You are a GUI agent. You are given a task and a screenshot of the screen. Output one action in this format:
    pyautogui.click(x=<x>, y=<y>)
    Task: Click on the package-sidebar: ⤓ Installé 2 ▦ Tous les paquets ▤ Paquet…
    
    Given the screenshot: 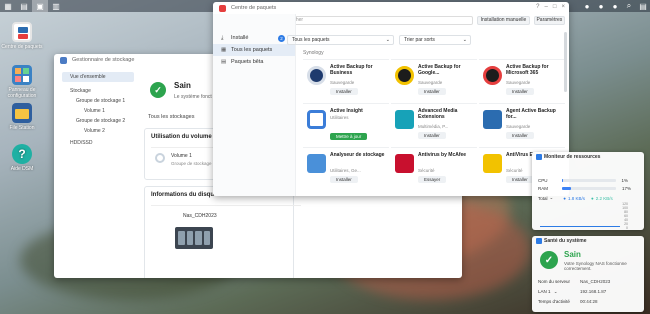 What is the action you would take?
    pyautogui.click(x=254, y=105)
    